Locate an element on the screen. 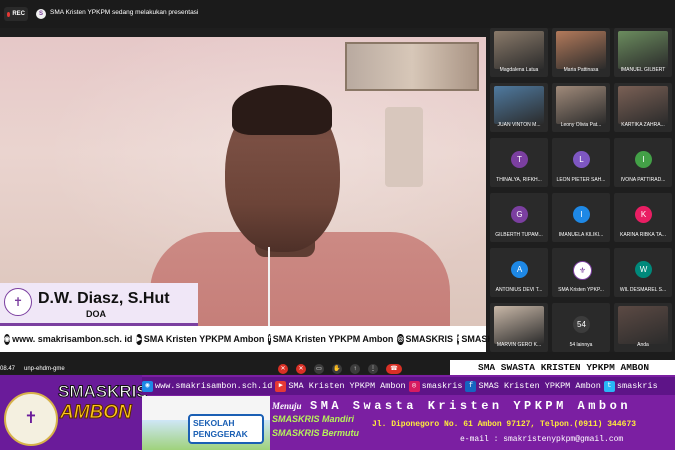 Image resolution: width=675 pixels, height=450 pixels. meeting-code: unp-ehdm-gme is located at coordinates (44, 369).